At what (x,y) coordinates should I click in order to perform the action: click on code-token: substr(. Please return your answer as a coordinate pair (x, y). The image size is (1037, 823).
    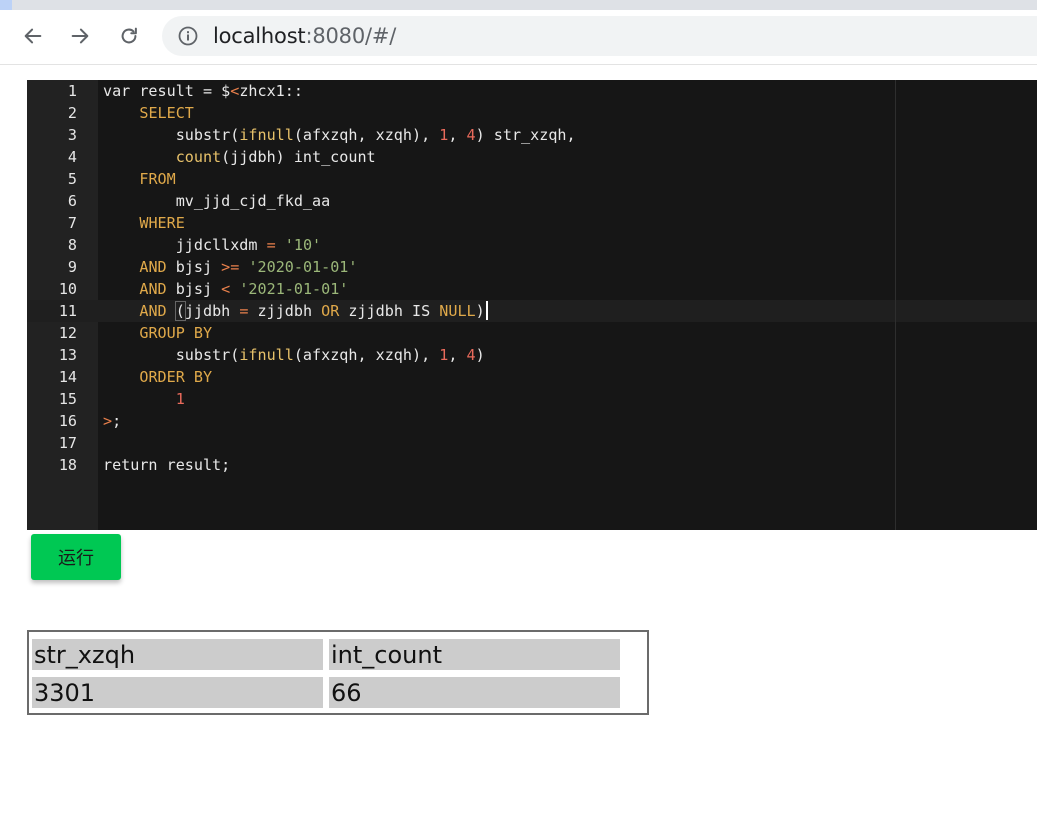
    Looking at the image, I should click on (171, 355).